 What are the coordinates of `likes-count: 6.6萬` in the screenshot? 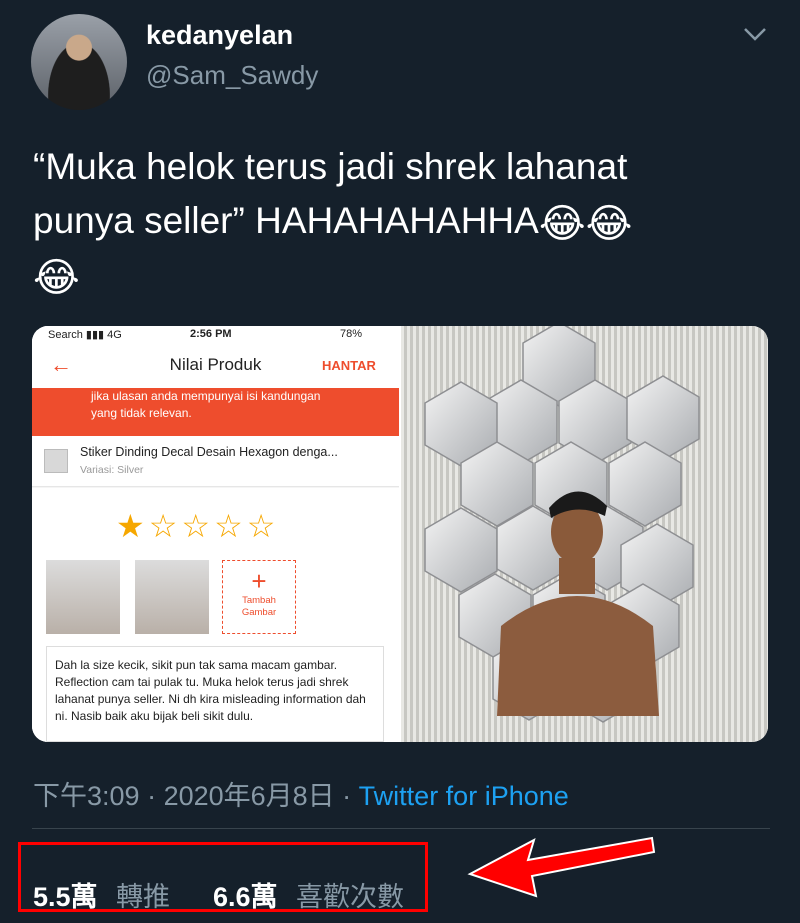 It's located at (245, 894).